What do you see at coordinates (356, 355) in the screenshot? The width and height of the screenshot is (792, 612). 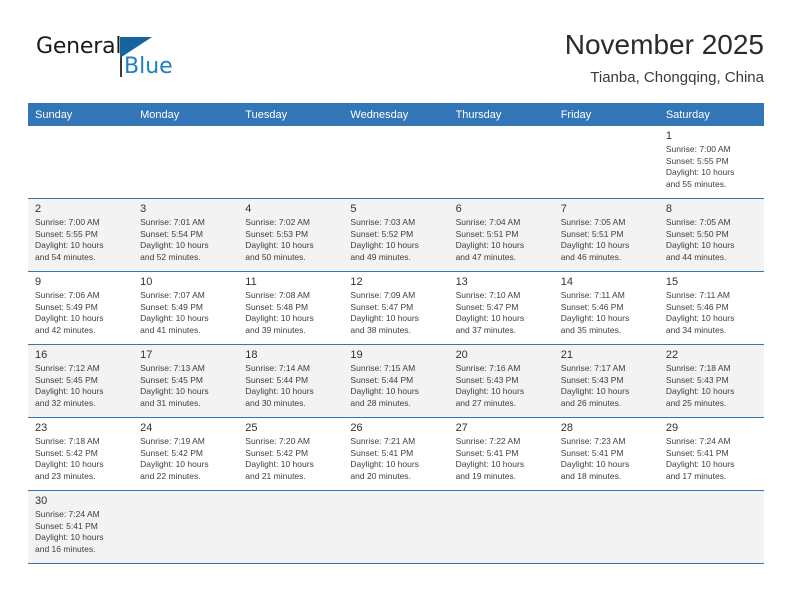 I see `day-number: 19` at bounding box center [356, 355].